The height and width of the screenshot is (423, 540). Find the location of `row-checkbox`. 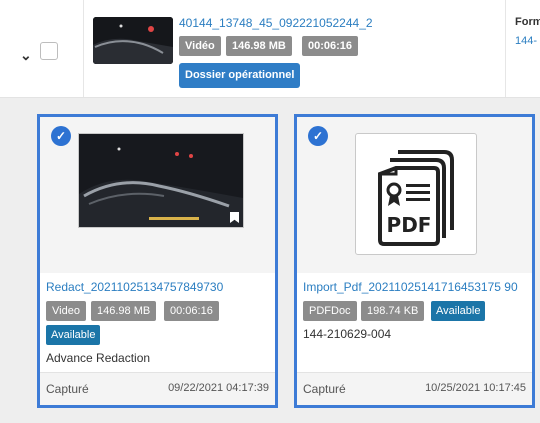

row-checkbox is located at coordinates (49, 51).